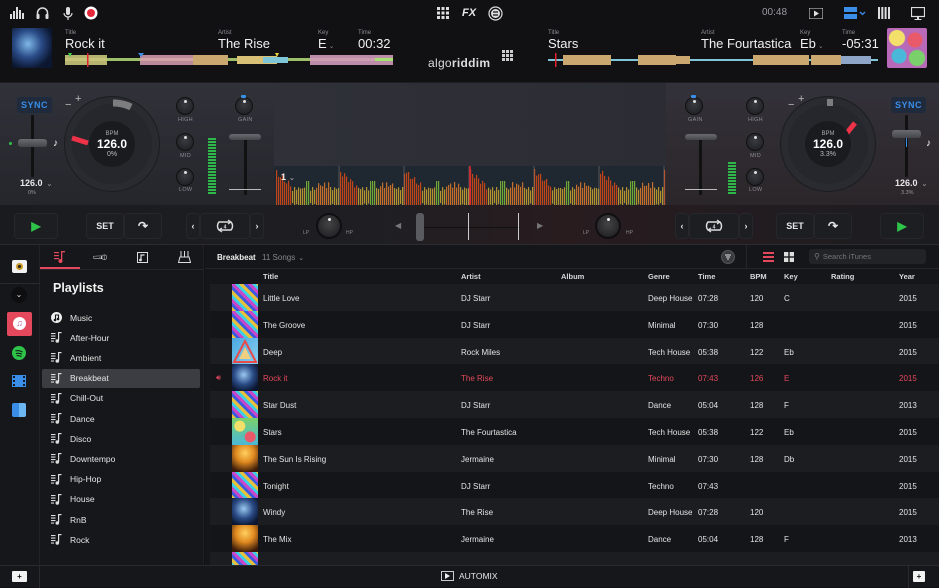  What do you see at coordinates (842, 276) in the screenshot?
I see `column-header-rating: Rating` at bounding box center [842, 276].